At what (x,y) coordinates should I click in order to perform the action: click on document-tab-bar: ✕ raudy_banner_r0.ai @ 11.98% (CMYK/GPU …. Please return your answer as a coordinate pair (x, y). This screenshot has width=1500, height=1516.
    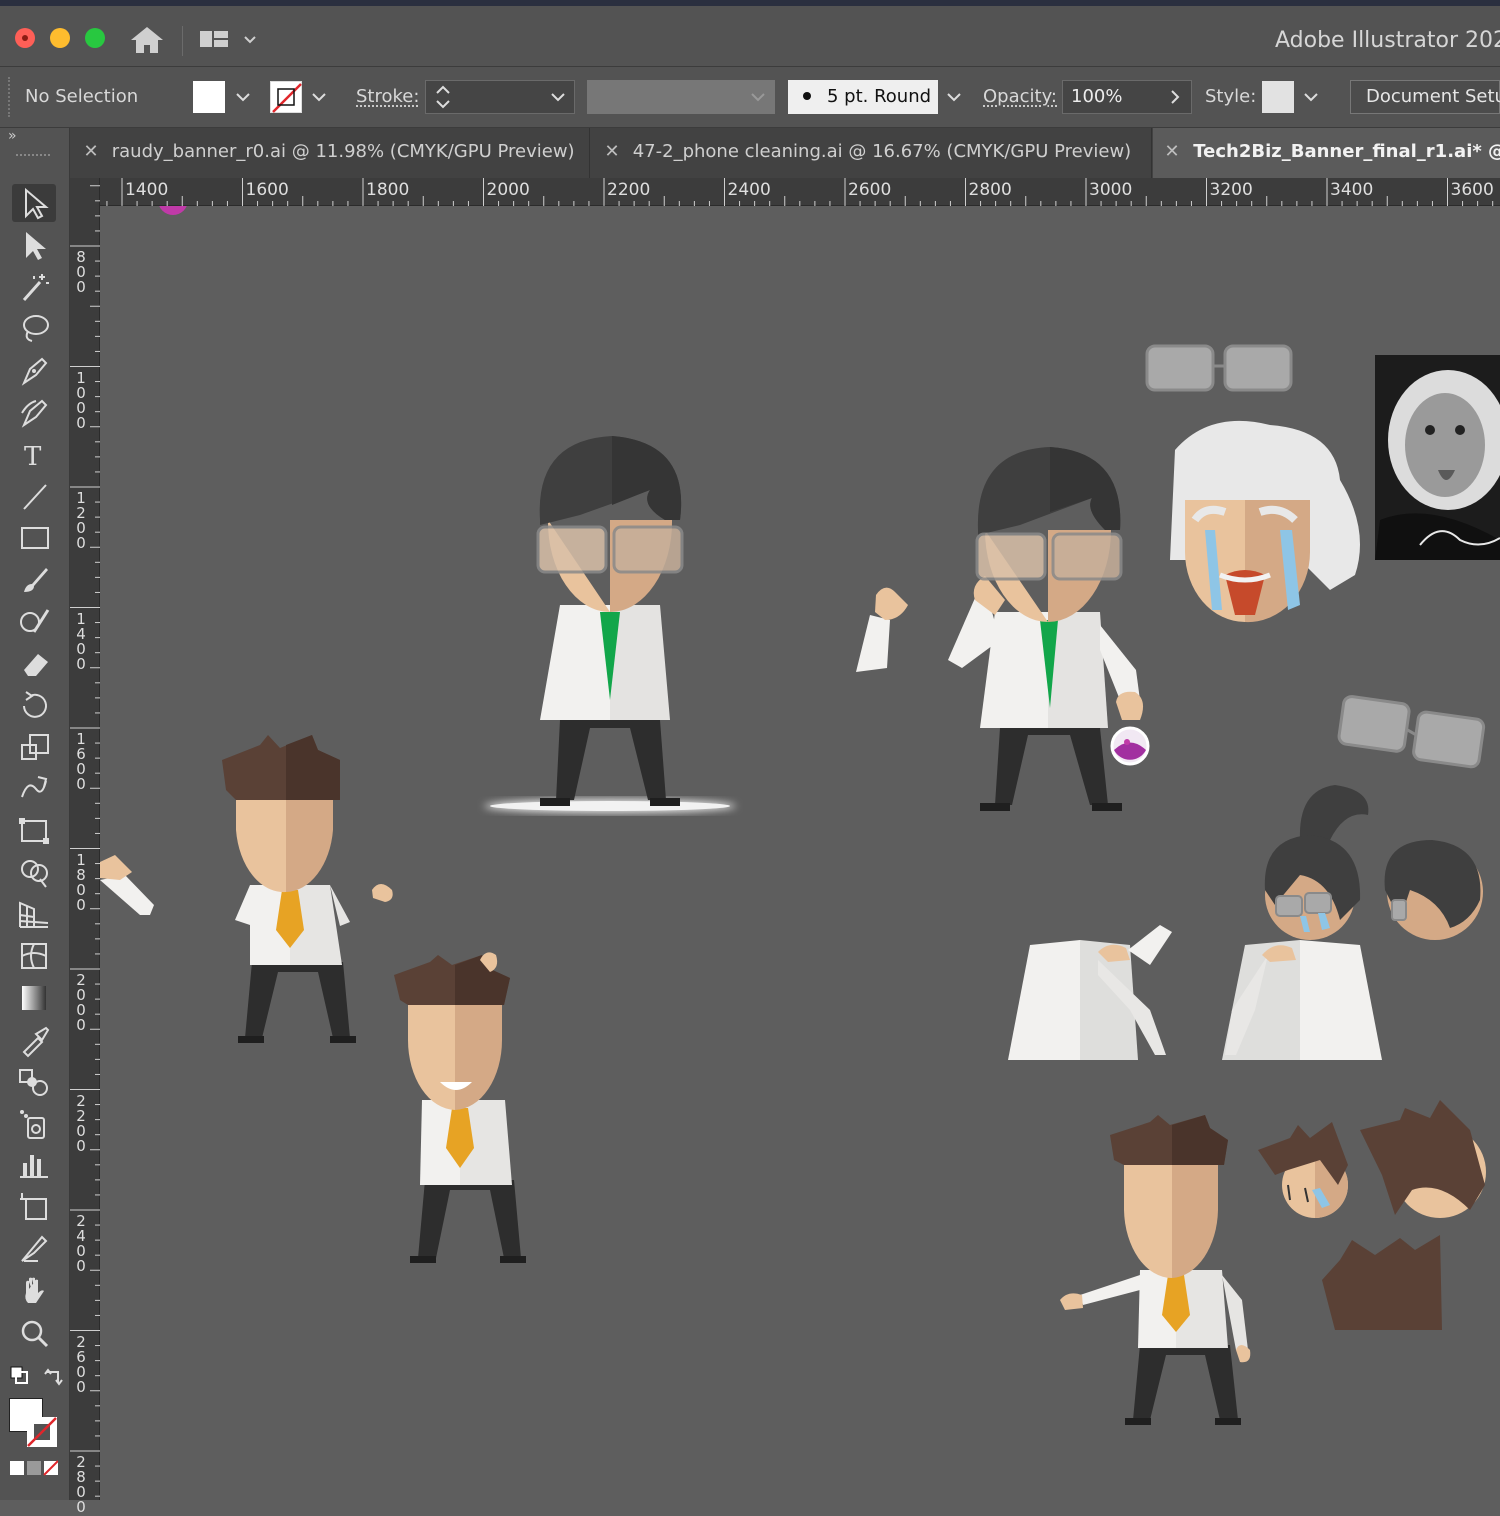
    Looking at the image, I should click on (785, 153).